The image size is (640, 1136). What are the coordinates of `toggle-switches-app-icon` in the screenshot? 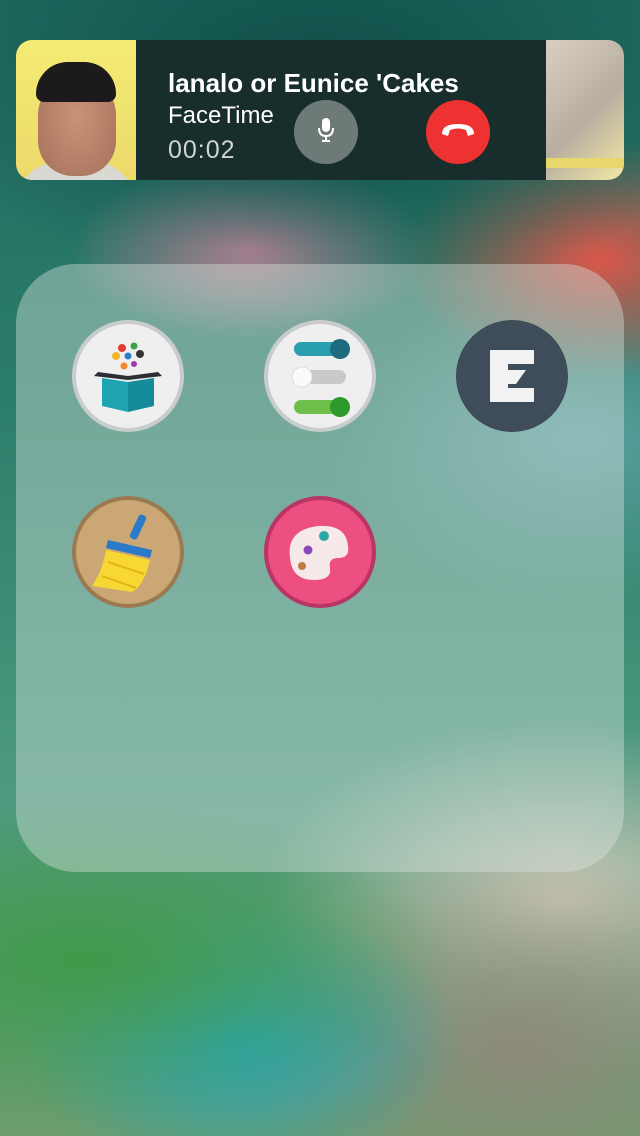 It's located at (320, 376).